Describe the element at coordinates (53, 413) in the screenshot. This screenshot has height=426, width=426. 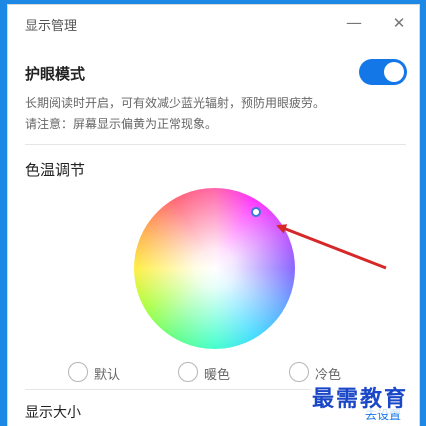
I see `display-size-title: 显示大小` at that location.